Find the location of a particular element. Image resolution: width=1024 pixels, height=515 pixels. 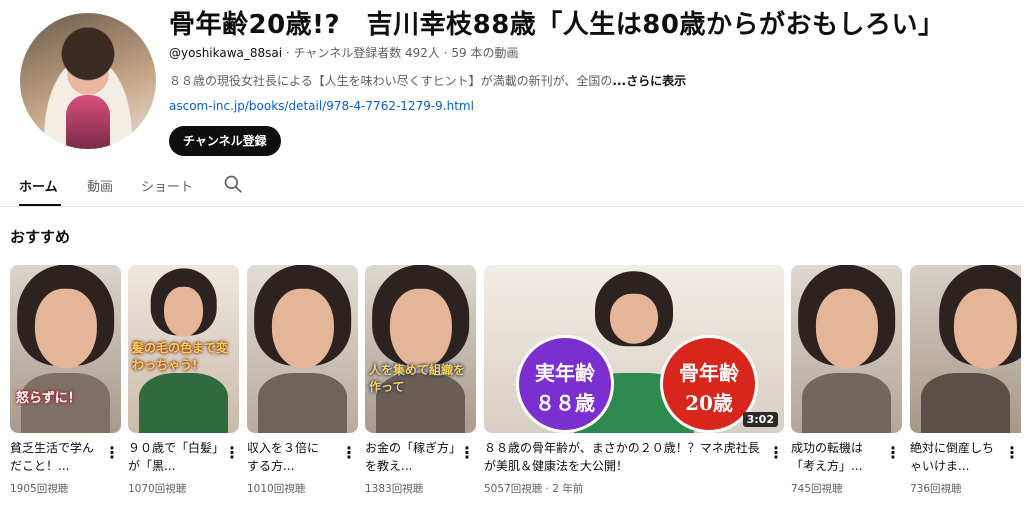

video-card: 絶対に倒産しちゃいけま... ⋮ 736回視聴 is located at coordinates (965, 380).